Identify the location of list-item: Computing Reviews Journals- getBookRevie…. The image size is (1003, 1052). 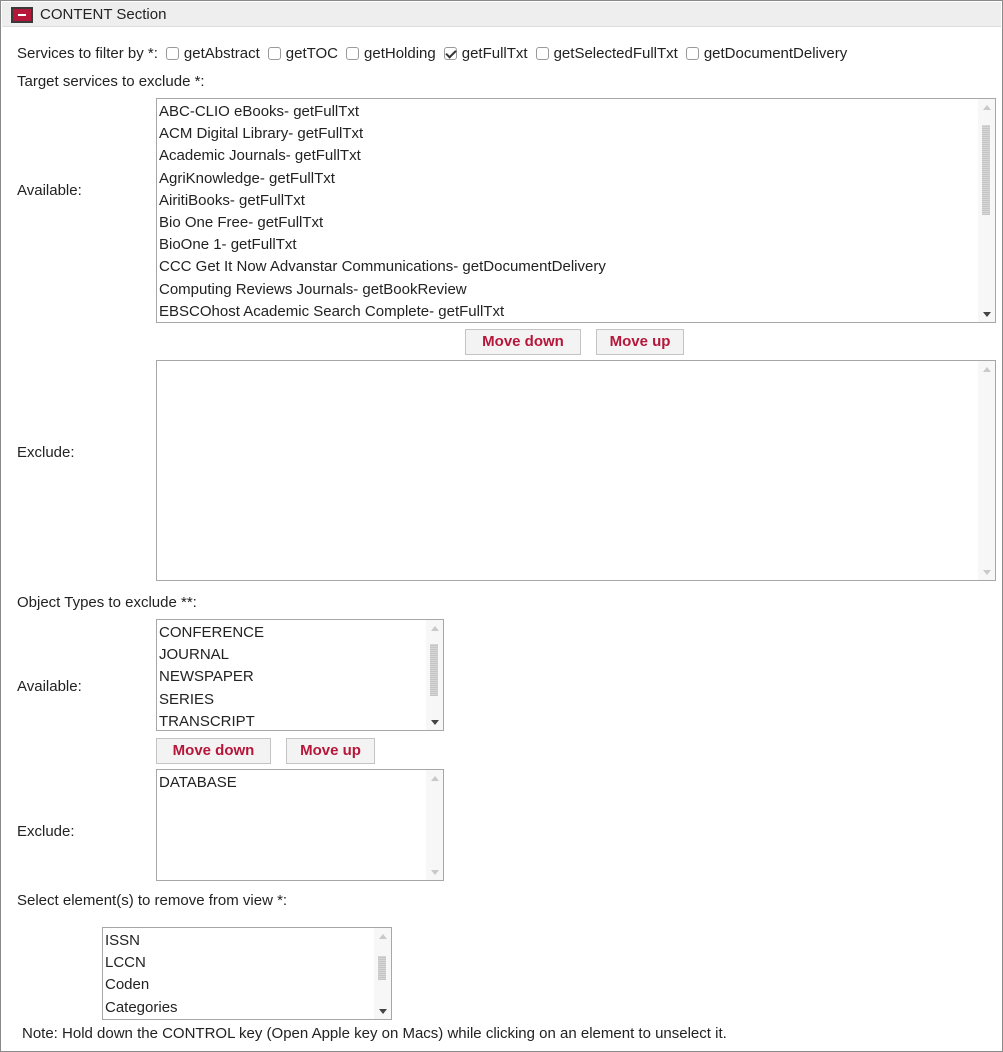
(568, 290).